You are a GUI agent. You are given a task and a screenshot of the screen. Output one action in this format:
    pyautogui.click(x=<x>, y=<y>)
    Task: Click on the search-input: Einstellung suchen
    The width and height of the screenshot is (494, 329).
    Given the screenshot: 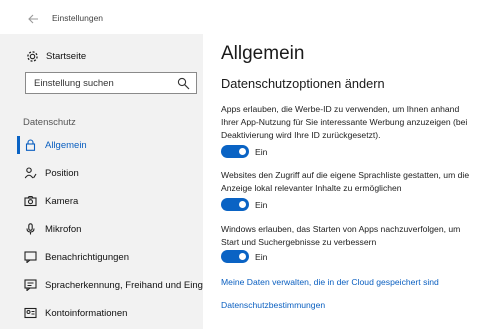 What is the action you would take?
    pyautogui.click(x=111, y=83)
    